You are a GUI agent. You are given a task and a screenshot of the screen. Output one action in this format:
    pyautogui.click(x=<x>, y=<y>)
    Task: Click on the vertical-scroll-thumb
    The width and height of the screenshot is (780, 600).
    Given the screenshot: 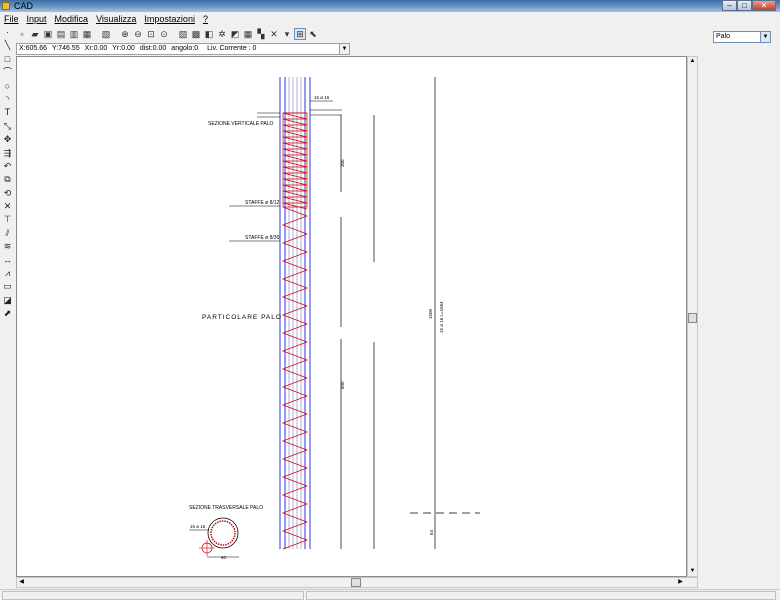 What is the action you would take?
    pyautogui.click(x=692, y=318)
    